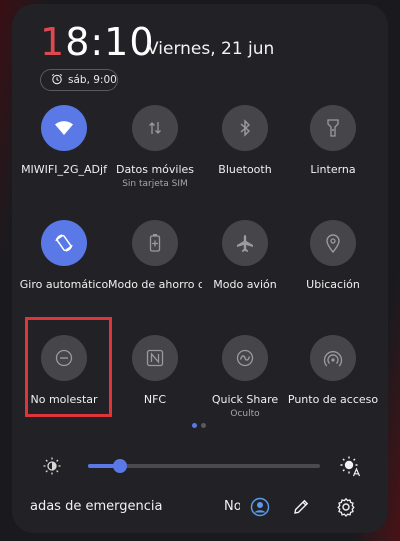 This screenshot has width=400, height=541. I want to click on tile-label: Modo avión, so click(245, 284).